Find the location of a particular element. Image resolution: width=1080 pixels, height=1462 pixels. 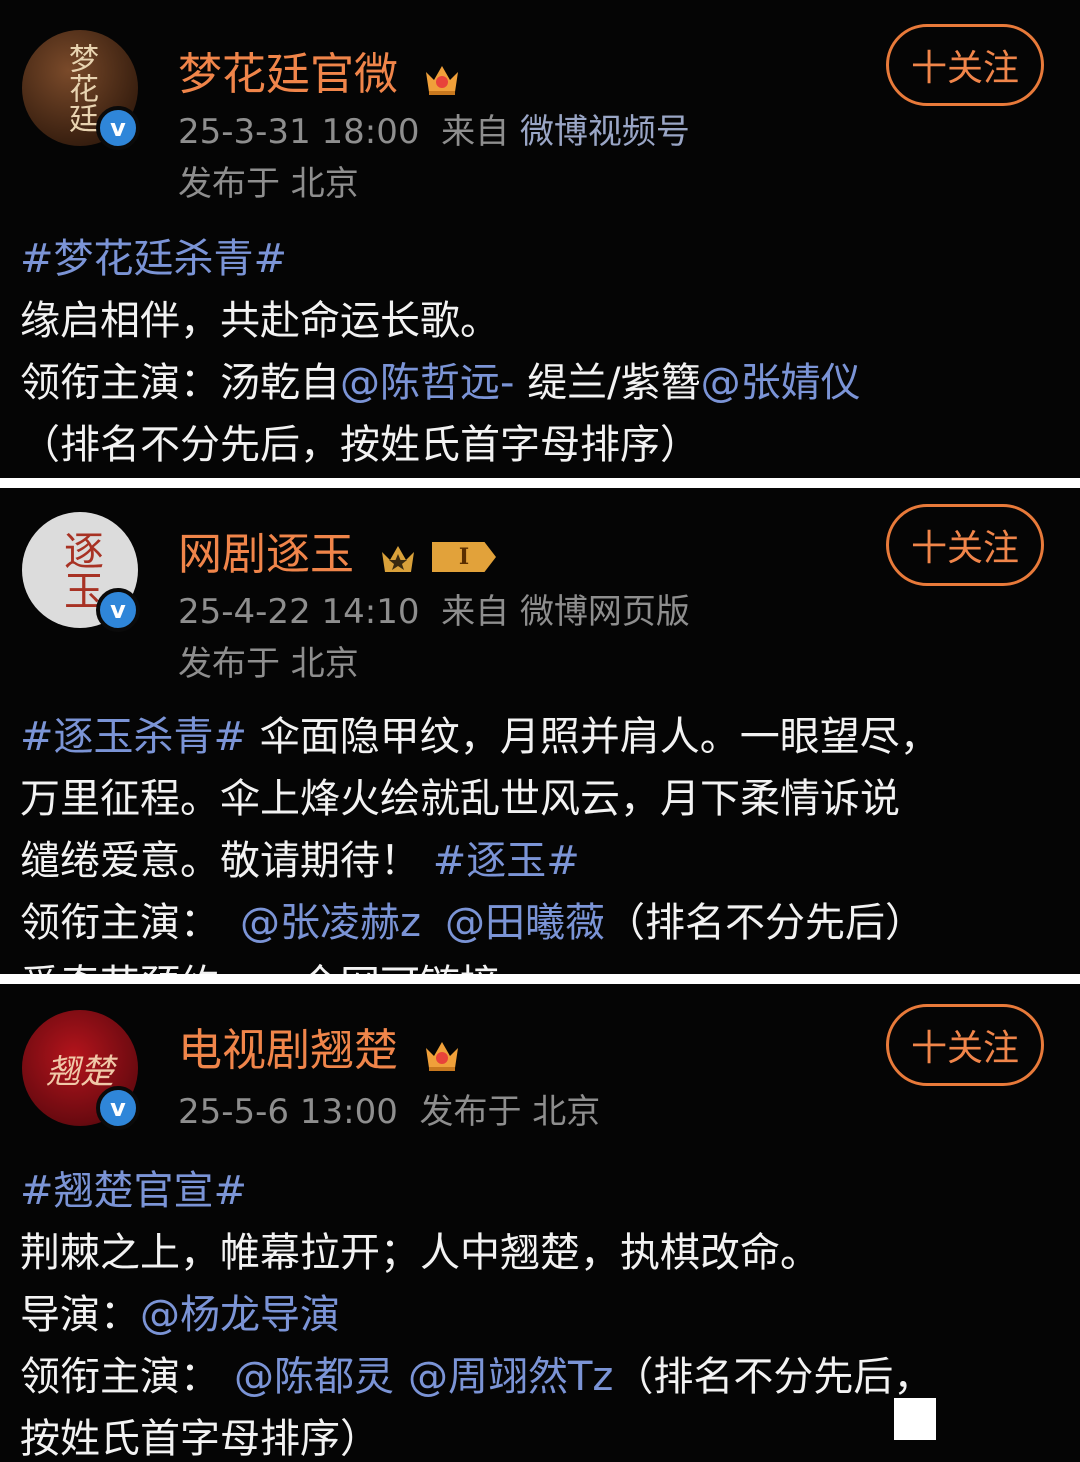

account-name: 梦花廷官微 is located at coordinates (320, 70).